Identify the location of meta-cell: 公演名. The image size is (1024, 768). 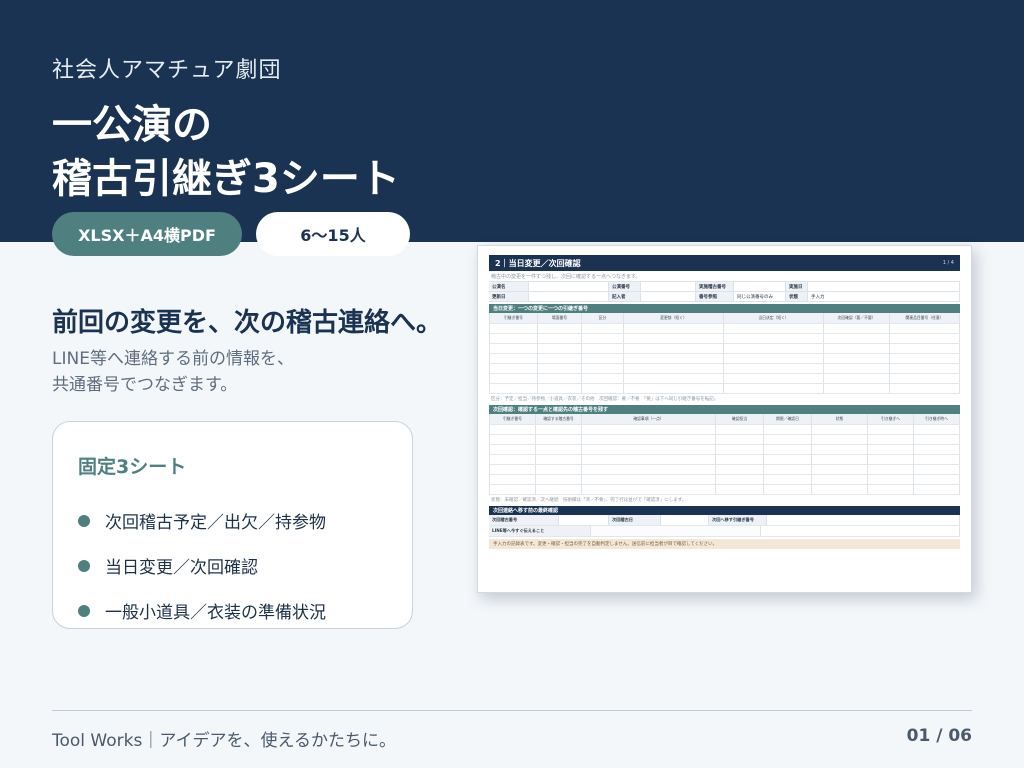
(509, 286).